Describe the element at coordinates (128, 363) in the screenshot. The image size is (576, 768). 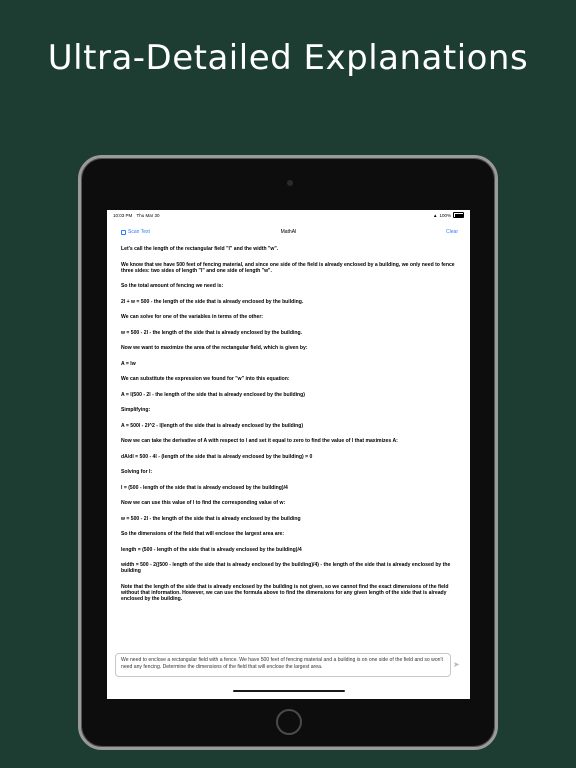
I see `explanation-paragraph: A = lw` at that location.